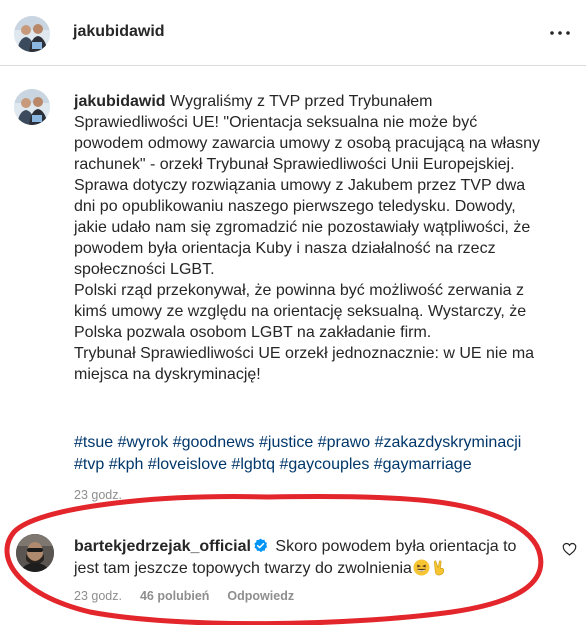 The image size is (586, 625). Describe the element at coordinates (98, 495) in the screenshot. I see `post-timestamp: 23 godz.` at that location.